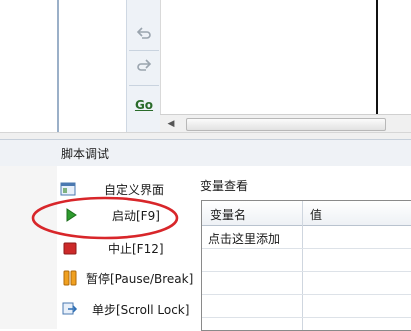 This screenshot has height=331, width=411. I want to click on command-label: 单步[Scroll Lock], so click(141, 309).